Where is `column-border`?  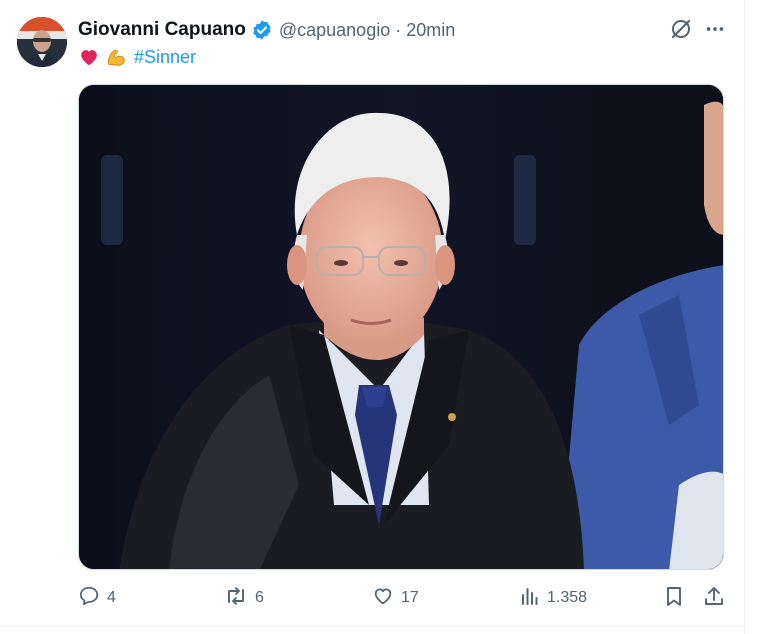 column-border is located at coordinates (744, 317).